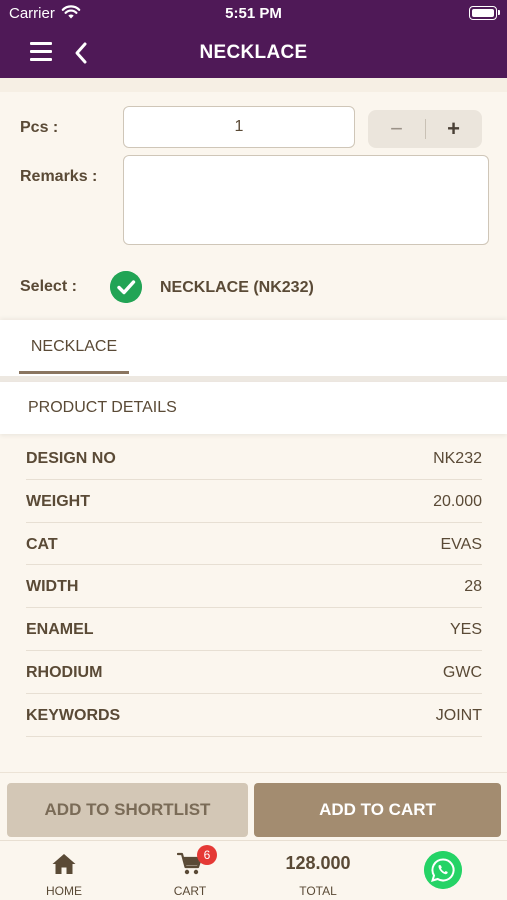 The height and width of the screenshot is (900, 507). I want to click on detail-key: KEYWORDS, so click(73, 715).